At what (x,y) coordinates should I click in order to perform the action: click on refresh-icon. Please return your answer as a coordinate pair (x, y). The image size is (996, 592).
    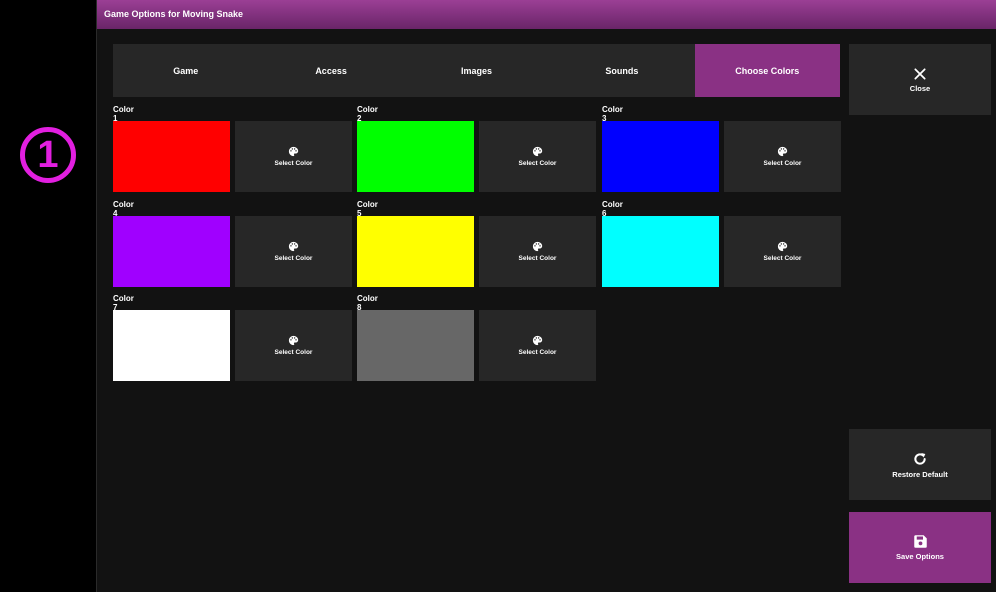
    Looking at the image, I should click on (920, 458).